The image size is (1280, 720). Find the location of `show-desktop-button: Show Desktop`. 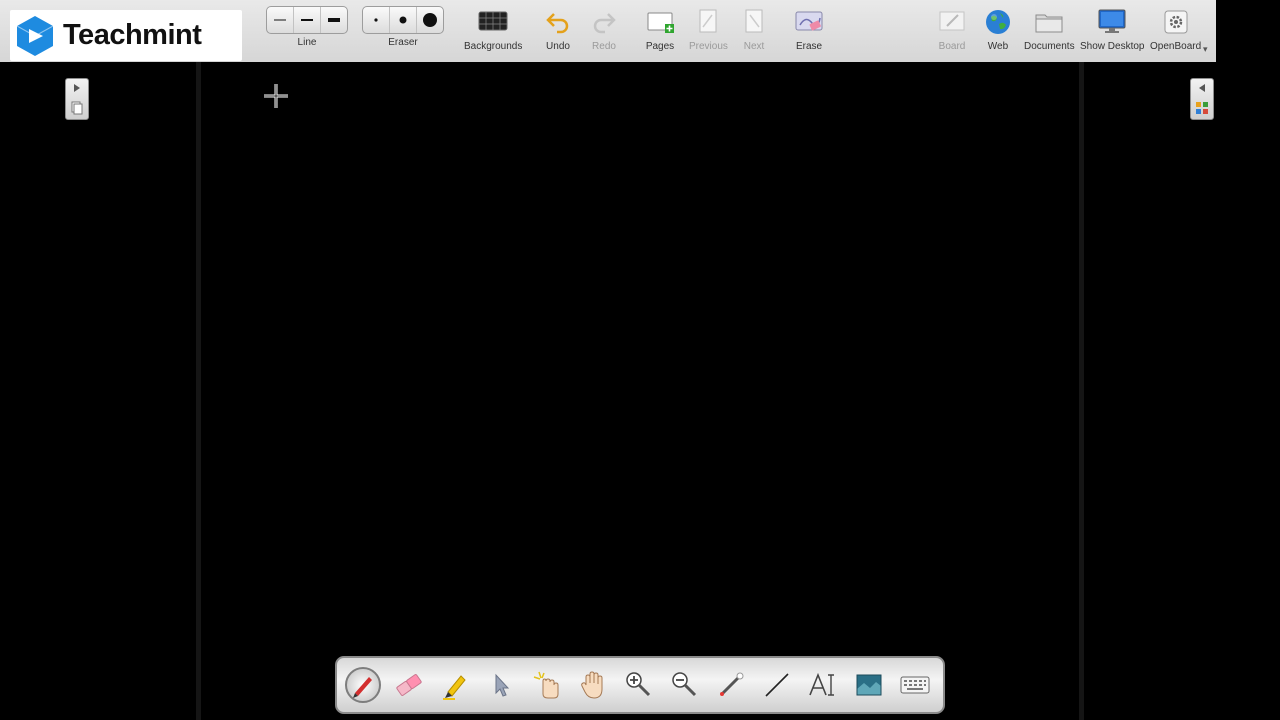

show-desktop-button: Show Desktop is located at coordinates (1112, 31).